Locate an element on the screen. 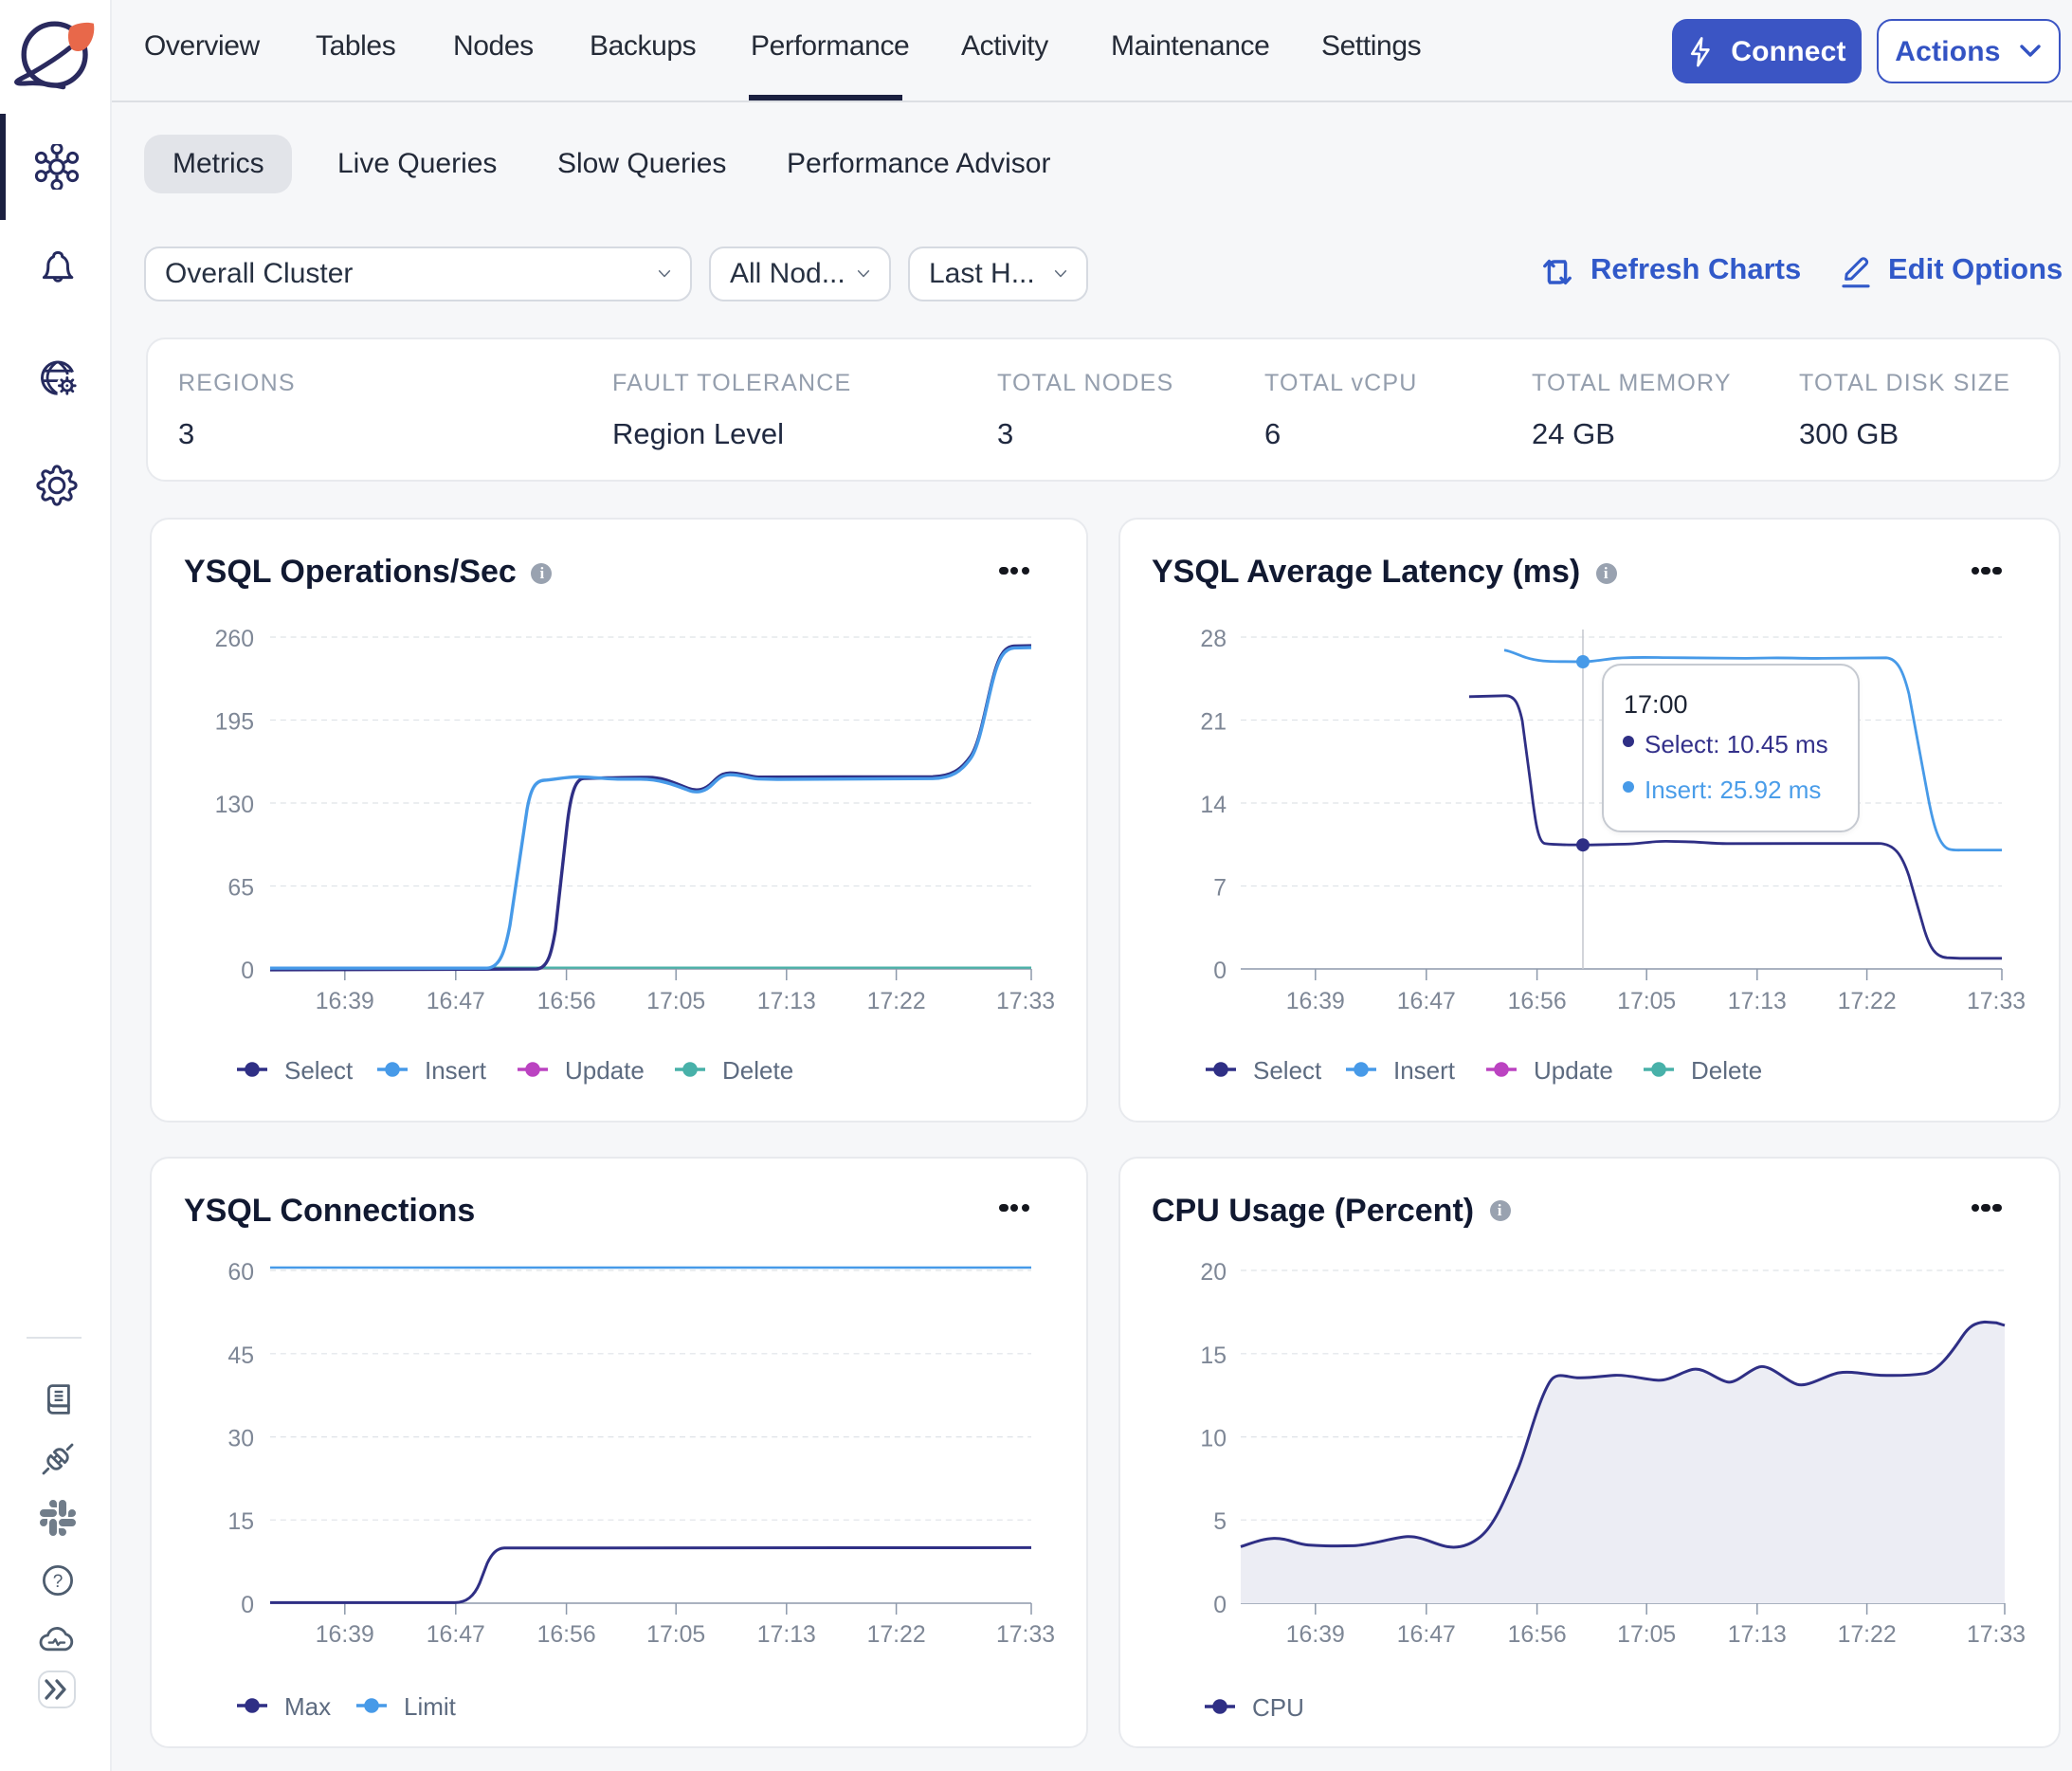 This screenshot has height=1771, width=2072. svg-text: 30 is located at coordinates (240, 1439).